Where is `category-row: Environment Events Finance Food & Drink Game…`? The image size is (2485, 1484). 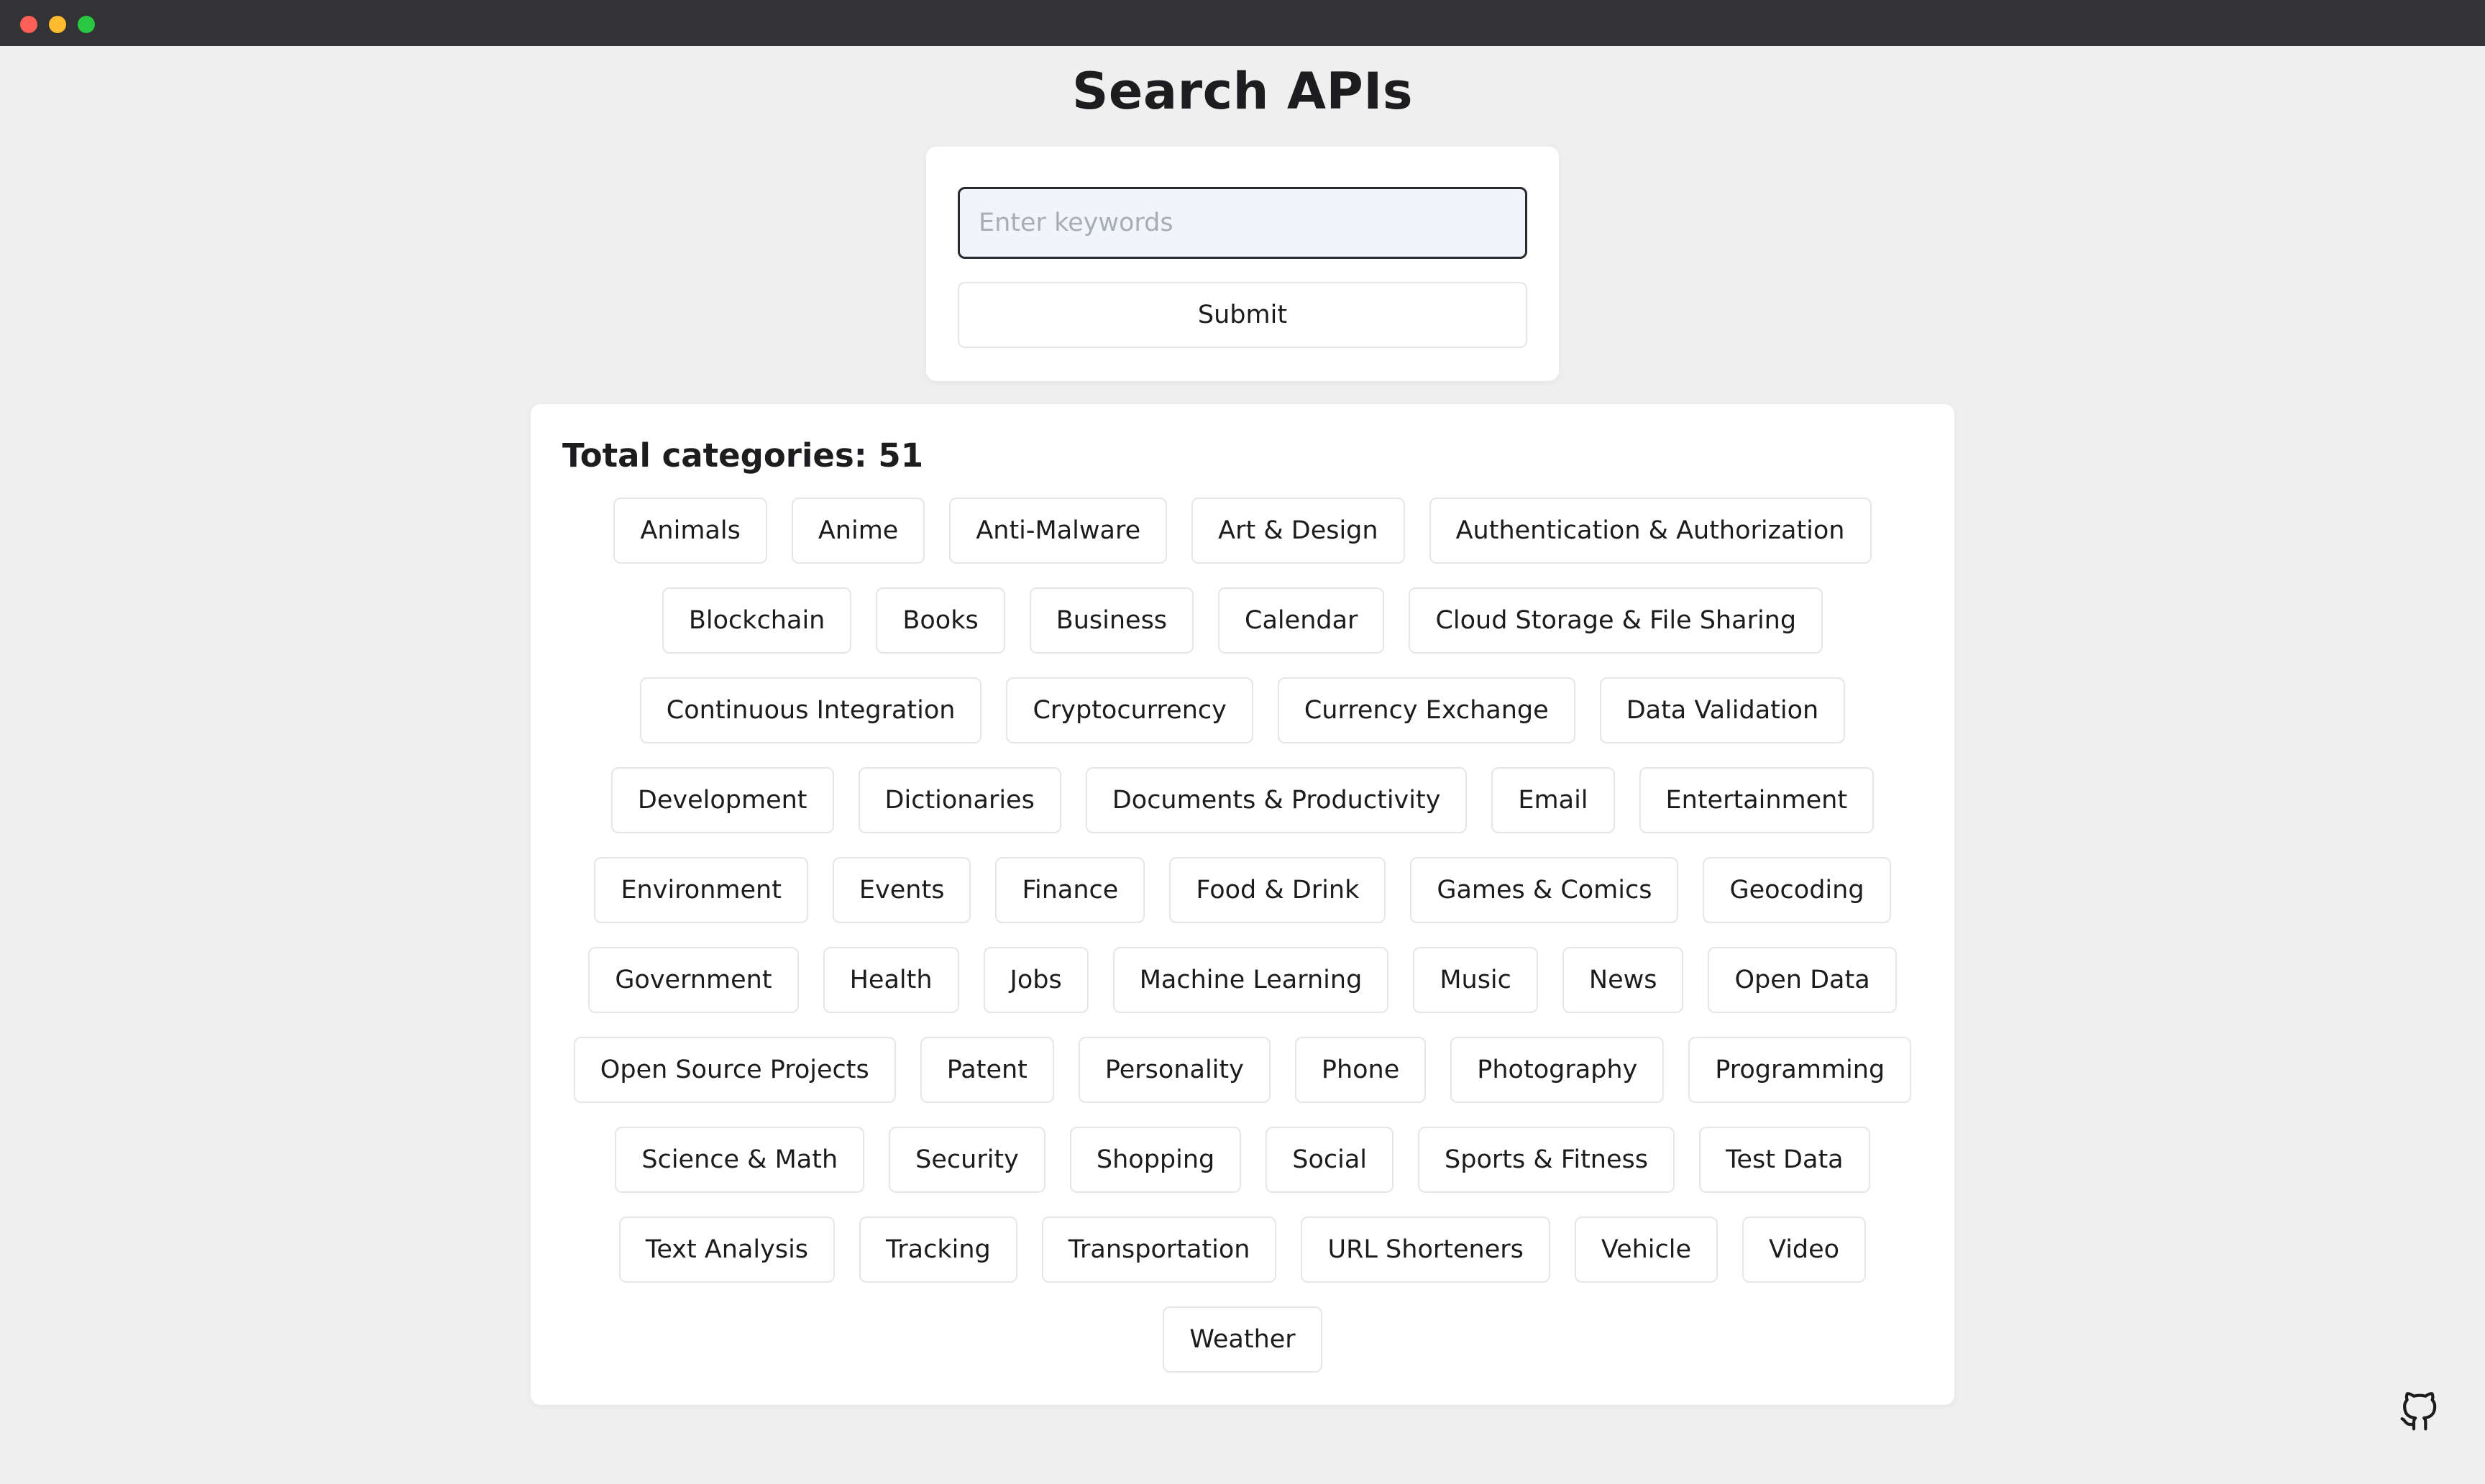 category-row: Environment Events Finance Food & Drink Game… is located at coordinates (1242, 890).